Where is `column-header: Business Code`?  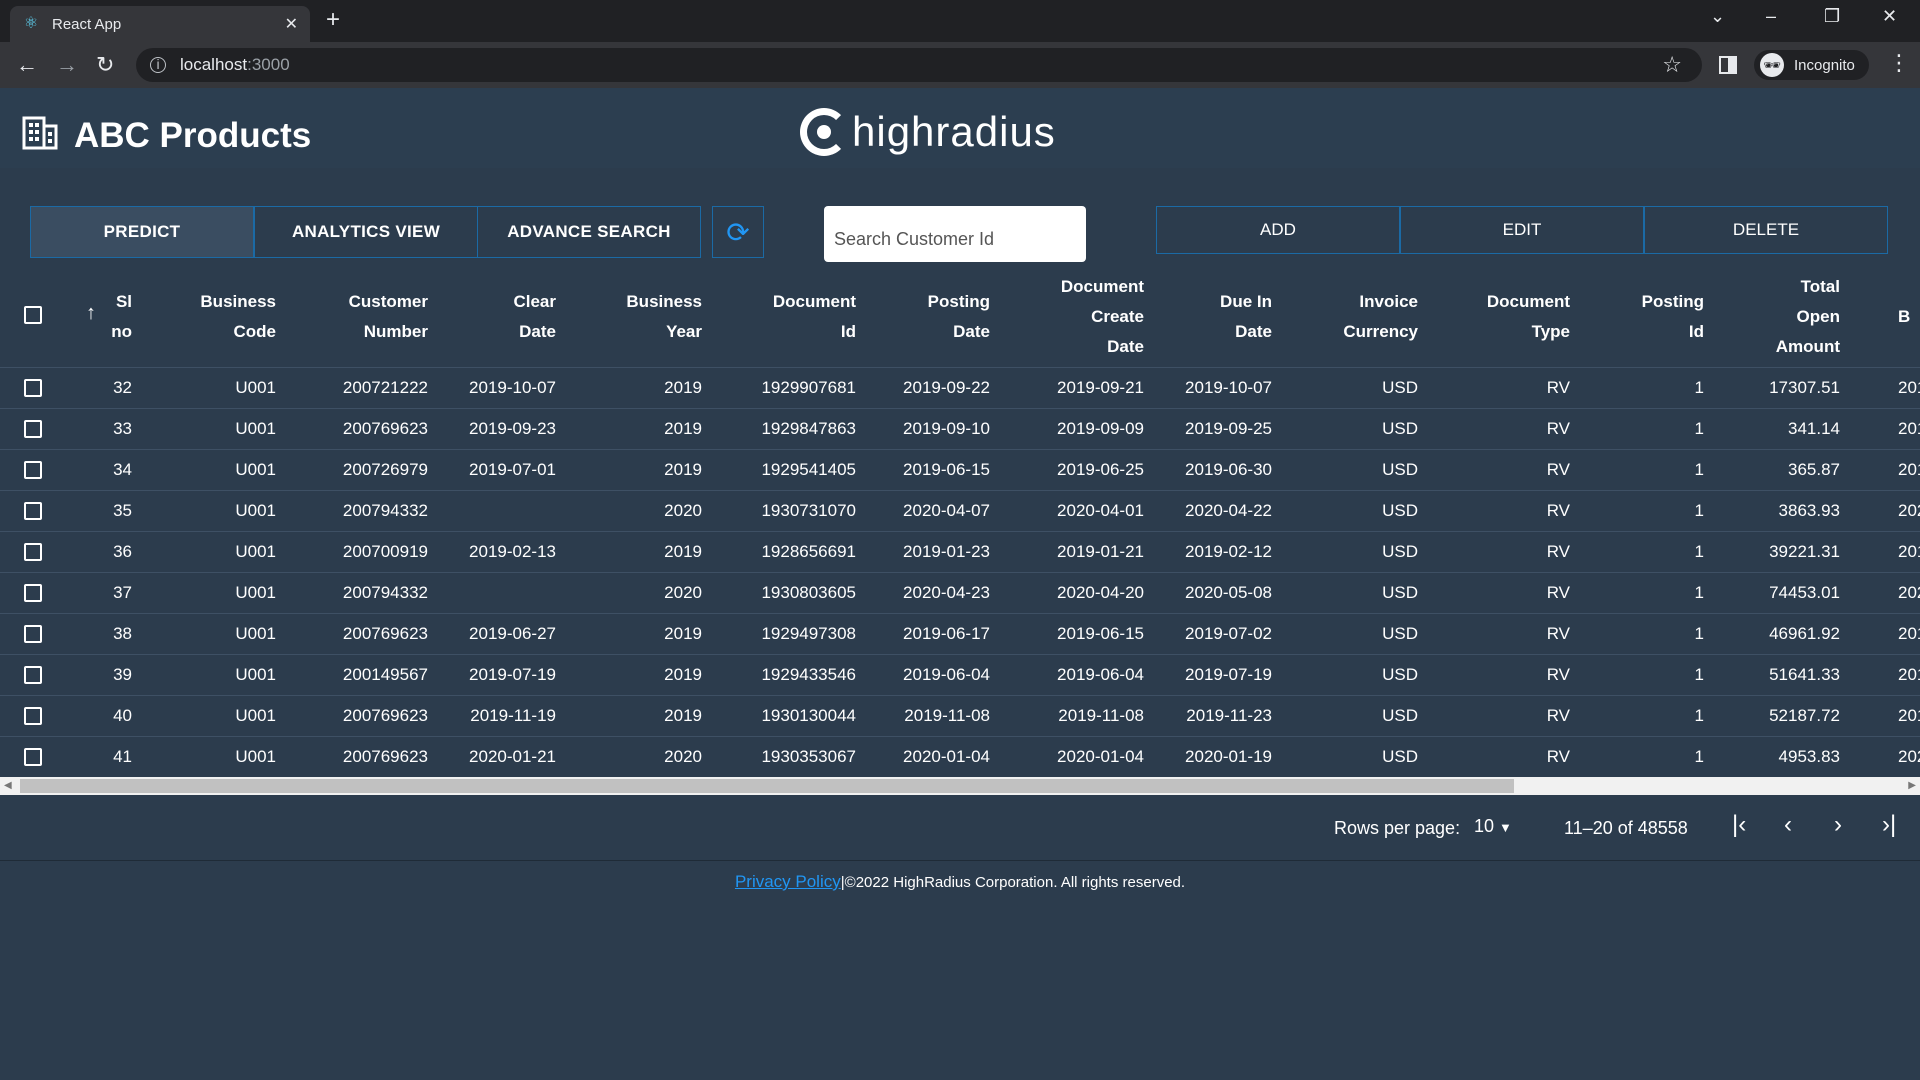 column-header: Business Code is located at coordinates (238, 317).